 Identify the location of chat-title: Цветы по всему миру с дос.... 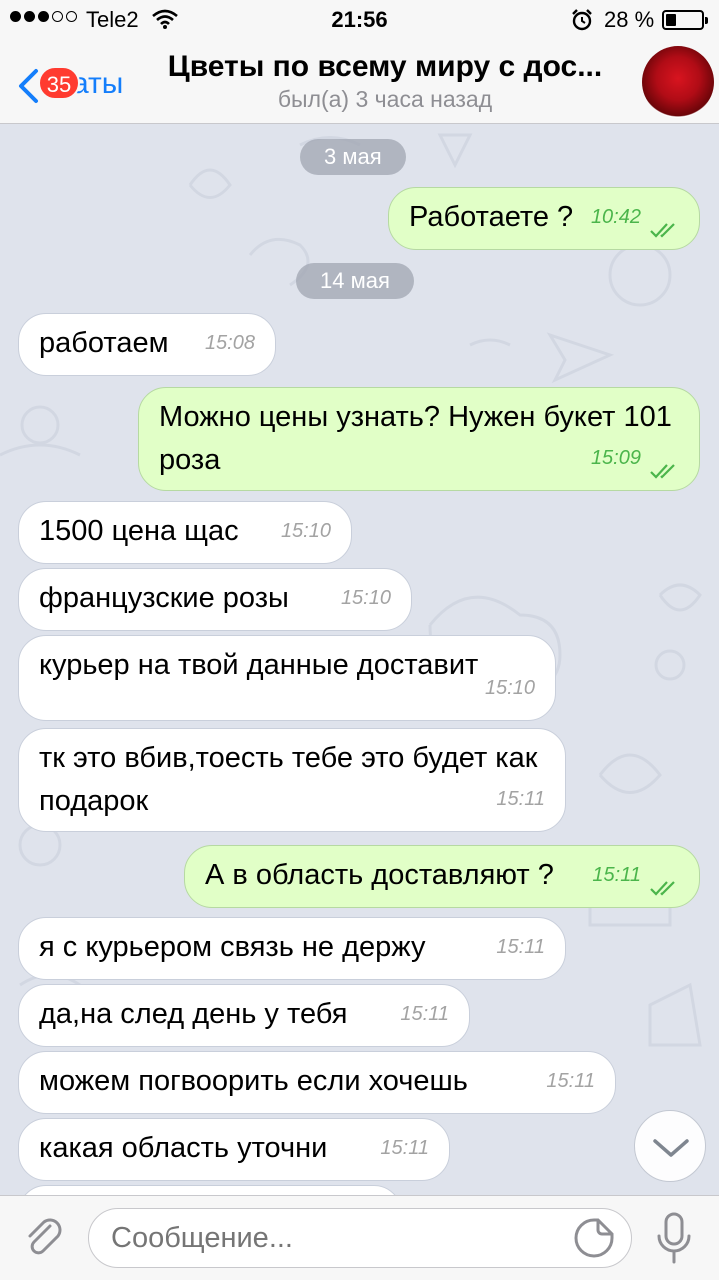
(385, 67).